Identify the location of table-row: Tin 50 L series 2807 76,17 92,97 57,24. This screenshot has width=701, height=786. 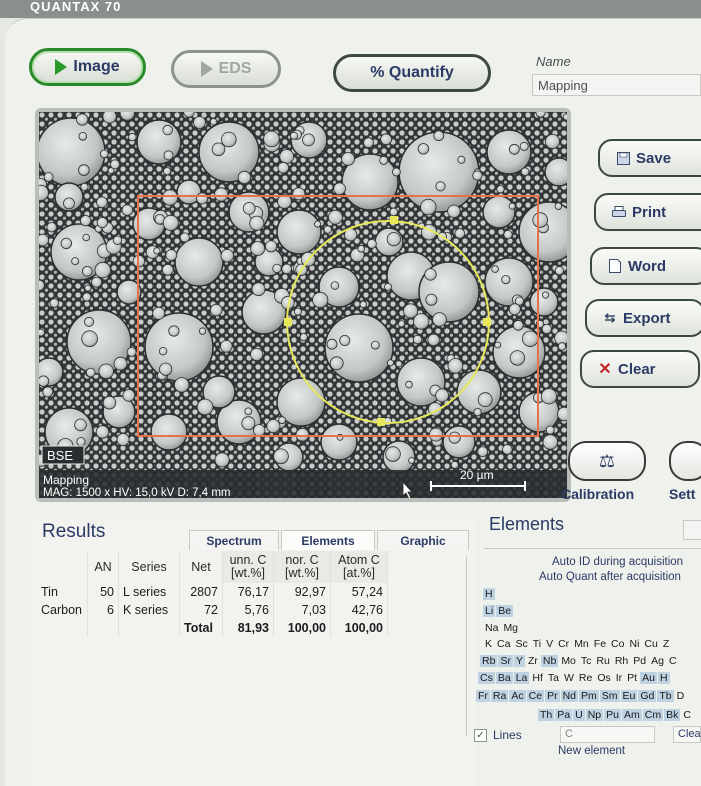
(212, 592).